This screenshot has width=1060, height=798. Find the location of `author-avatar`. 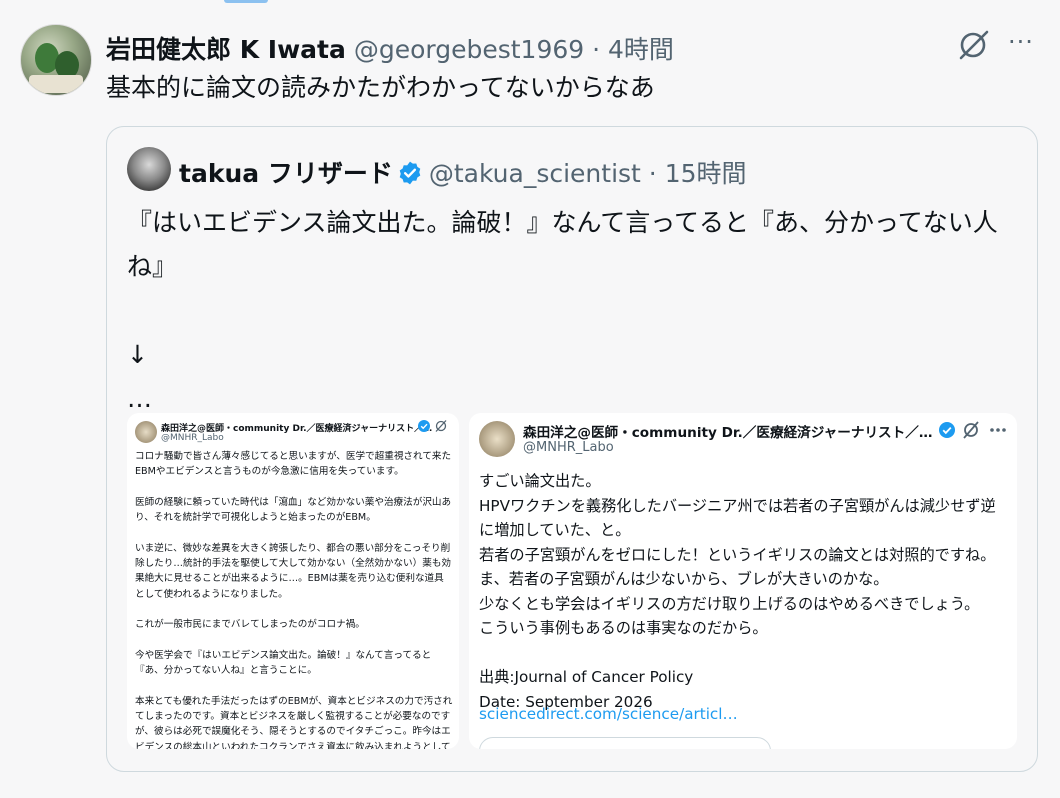

author-avatar is located at coordinates (56, 60).